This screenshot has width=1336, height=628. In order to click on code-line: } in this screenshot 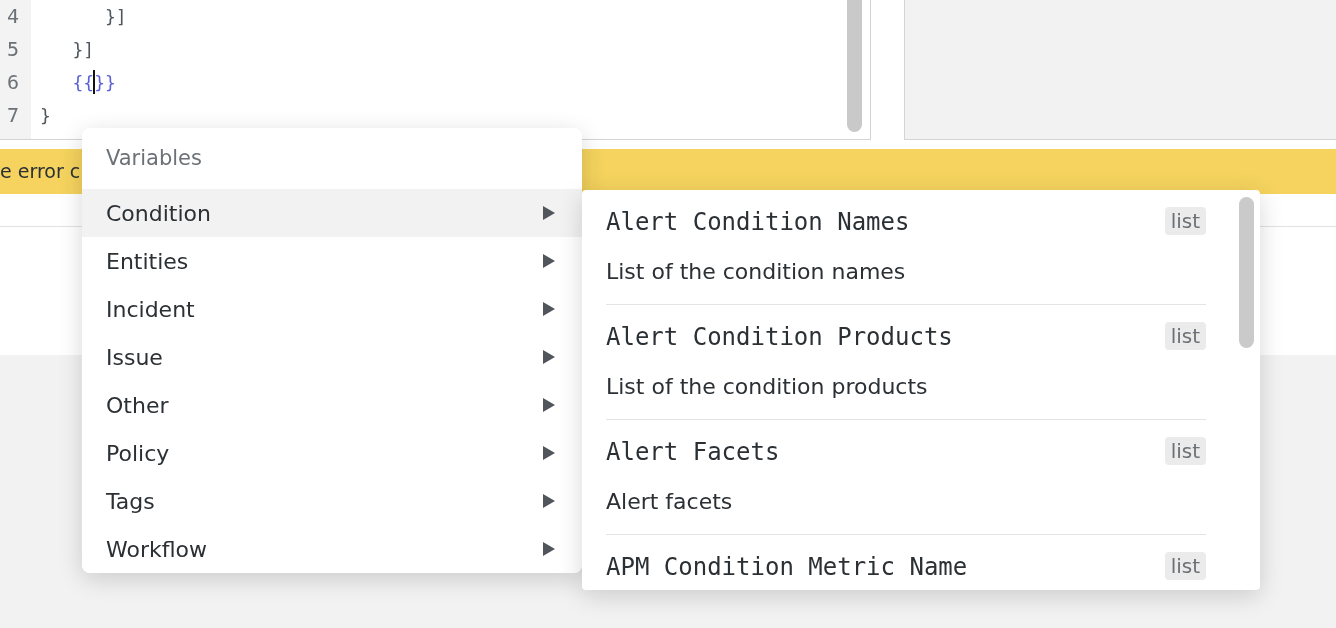, I will do `click(45, 115)`.